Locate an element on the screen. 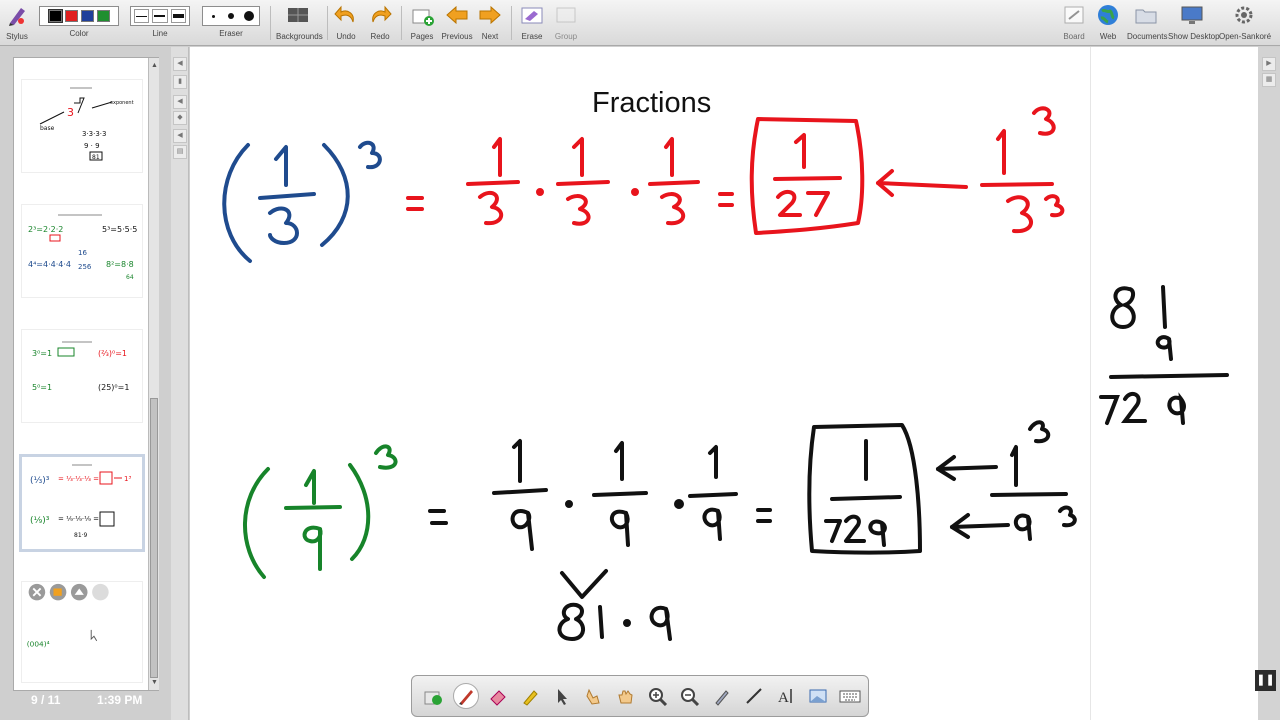 The width and height of the screenshot is (1280, 720). pause-icon: ❚❚ is located at coordinates (1265, 680).